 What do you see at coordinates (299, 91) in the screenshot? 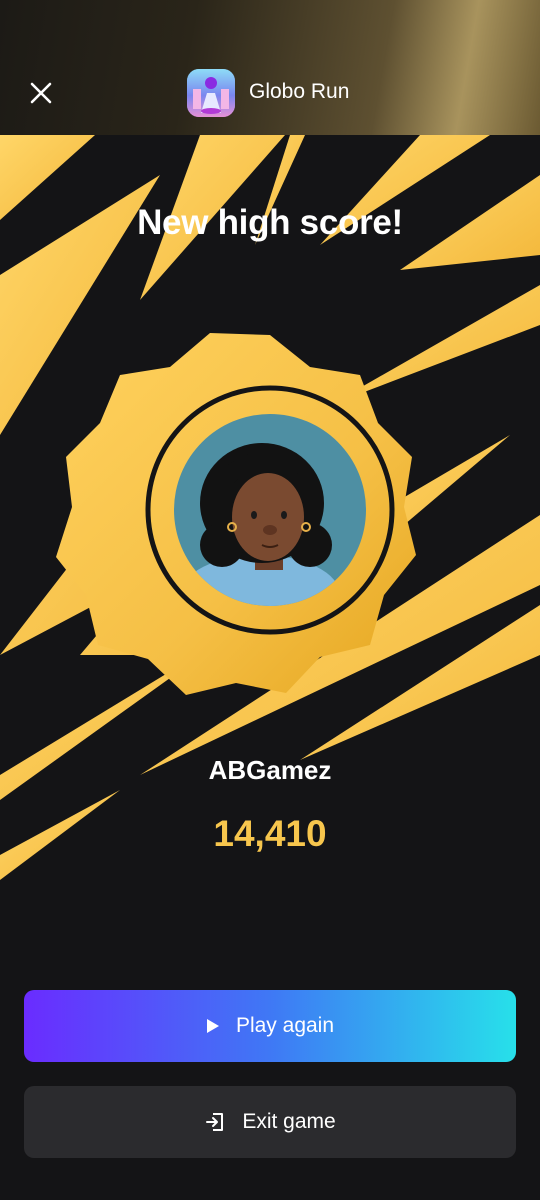
I see `app-title: Globo Run` at bounding box center [299, 91].